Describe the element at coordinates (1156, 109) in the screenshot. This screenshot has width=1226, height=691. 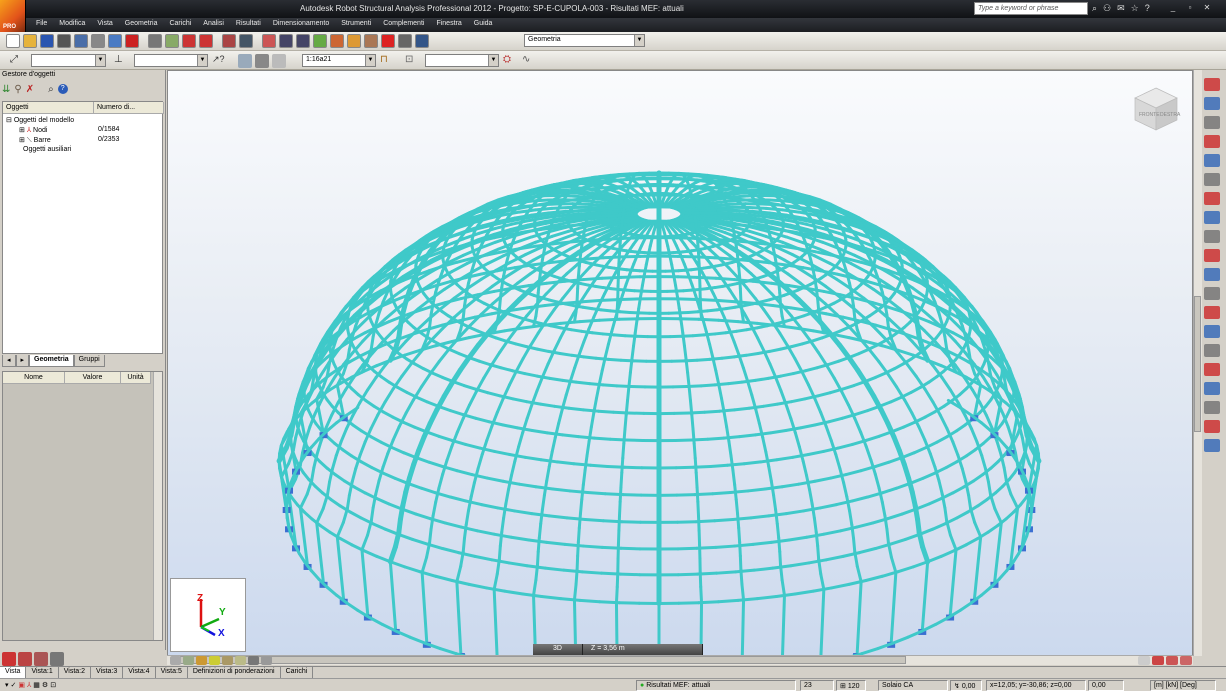
I see `viewcube: FRONTE DESTRA` at that location.